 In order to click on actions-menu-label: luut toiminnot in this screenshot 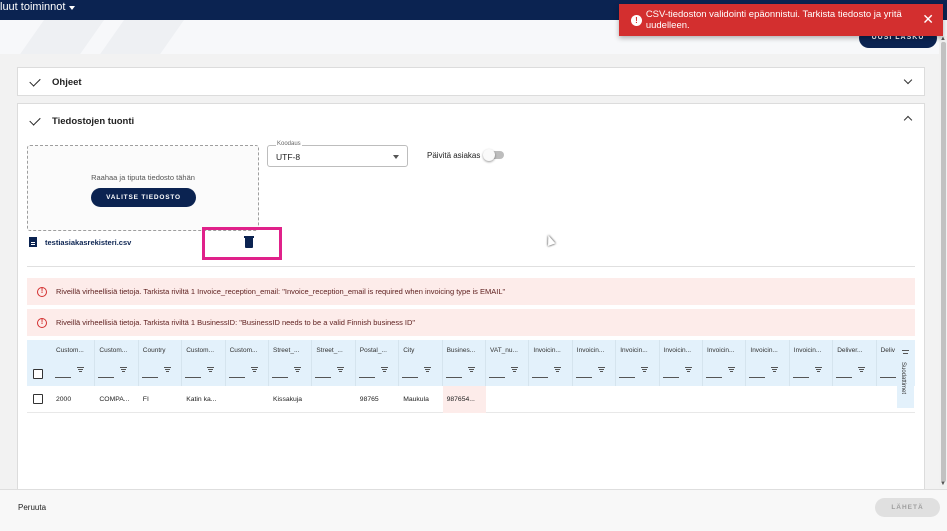, I will do `click(33, 7)`.